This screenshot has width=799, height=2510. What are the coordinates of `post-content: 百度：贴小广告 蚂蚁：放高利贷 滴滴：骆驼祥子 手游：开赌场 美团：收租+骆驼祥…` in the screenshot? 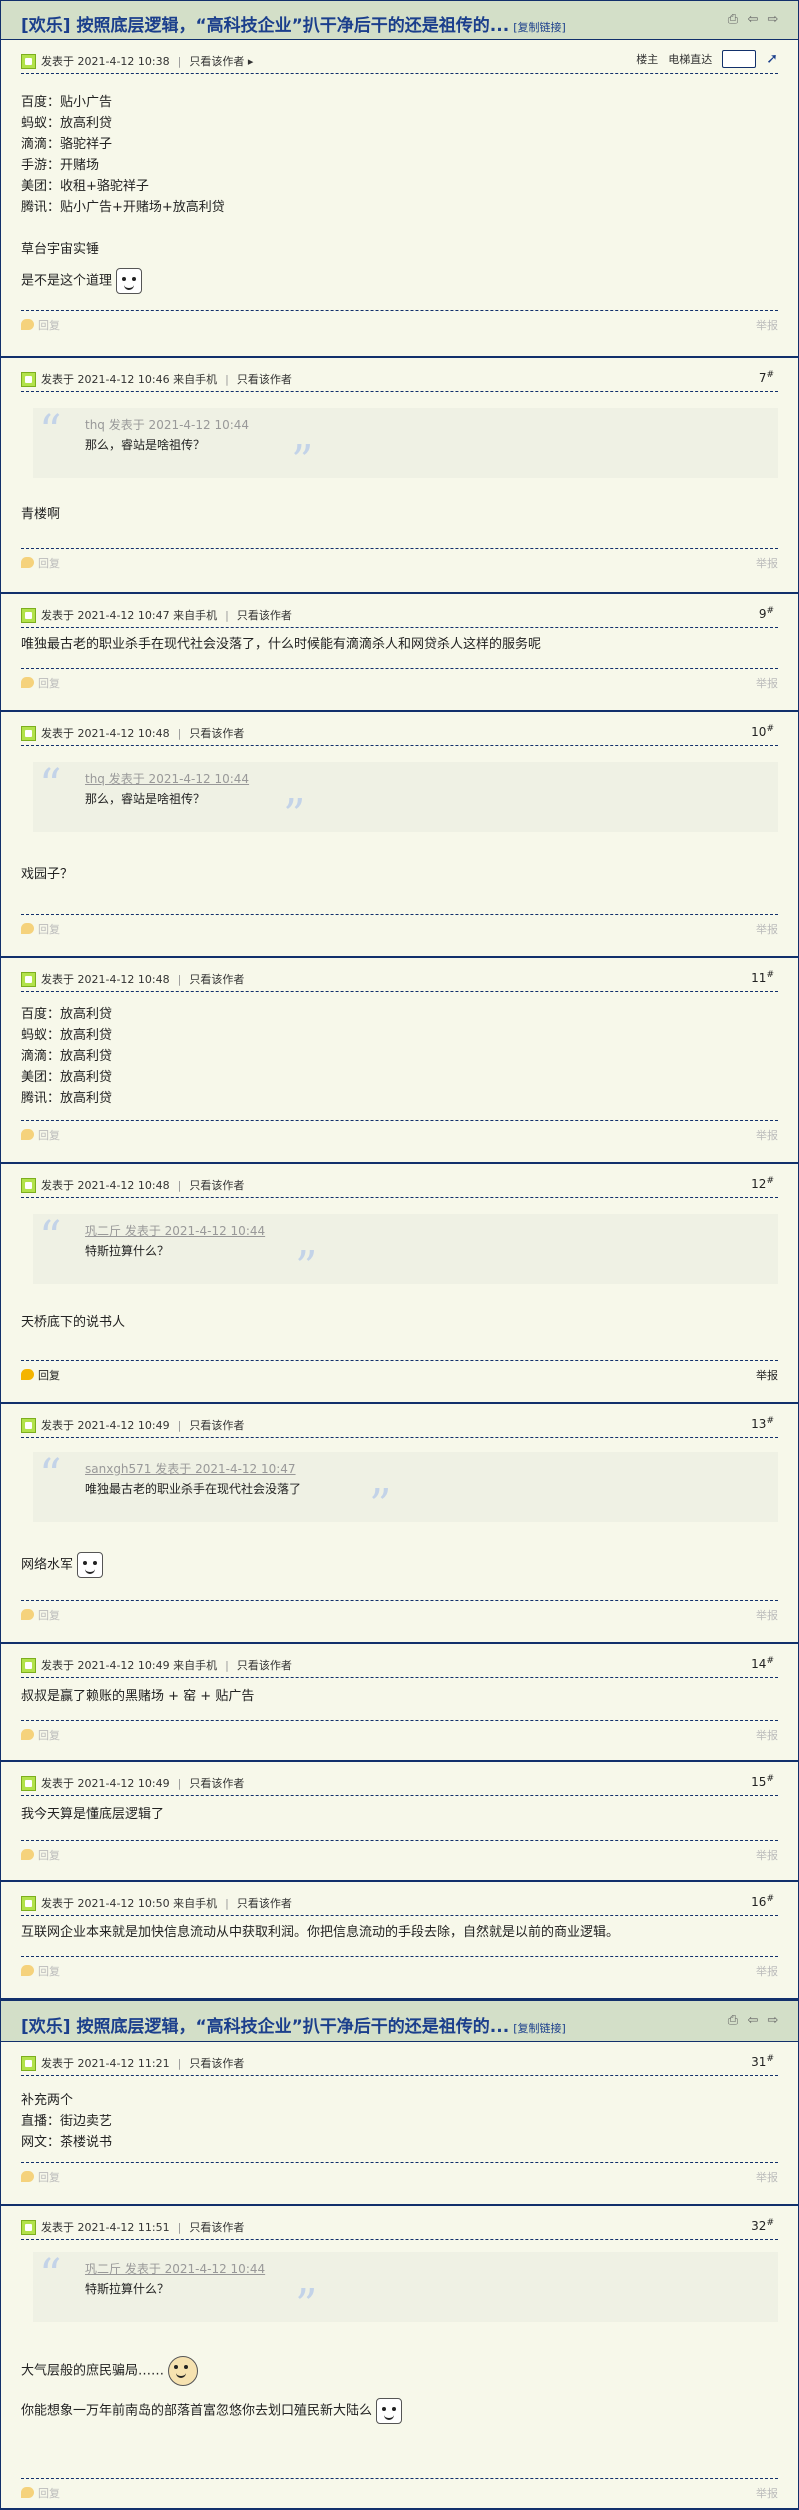 It's located at (399, 193).